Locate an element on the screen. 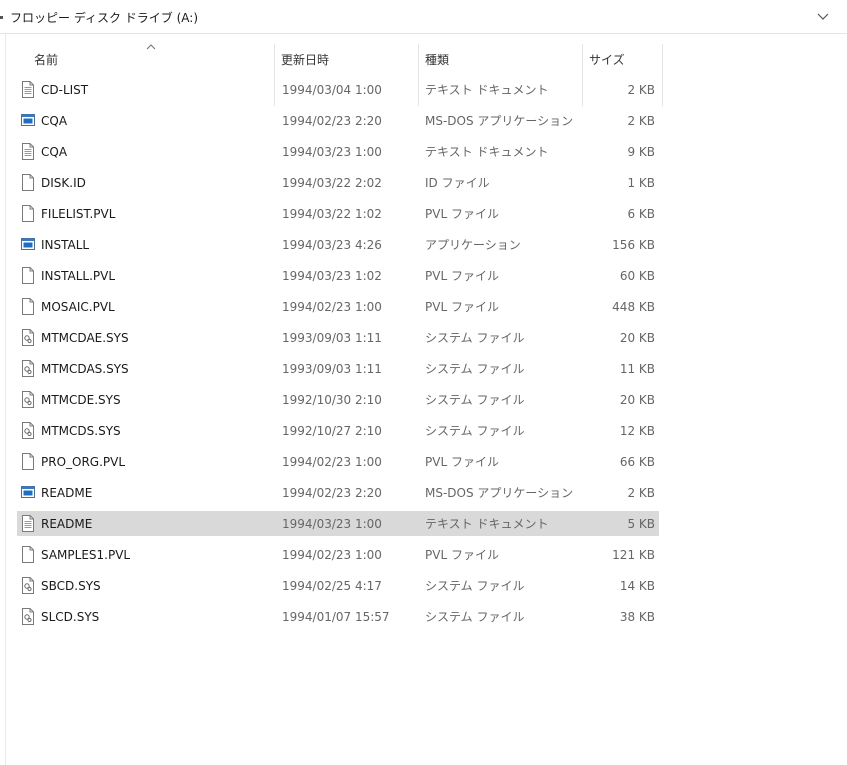 The width and height of the screenshot is (847, 765). file-size: 121 KB is located at coordinates (633, 555).